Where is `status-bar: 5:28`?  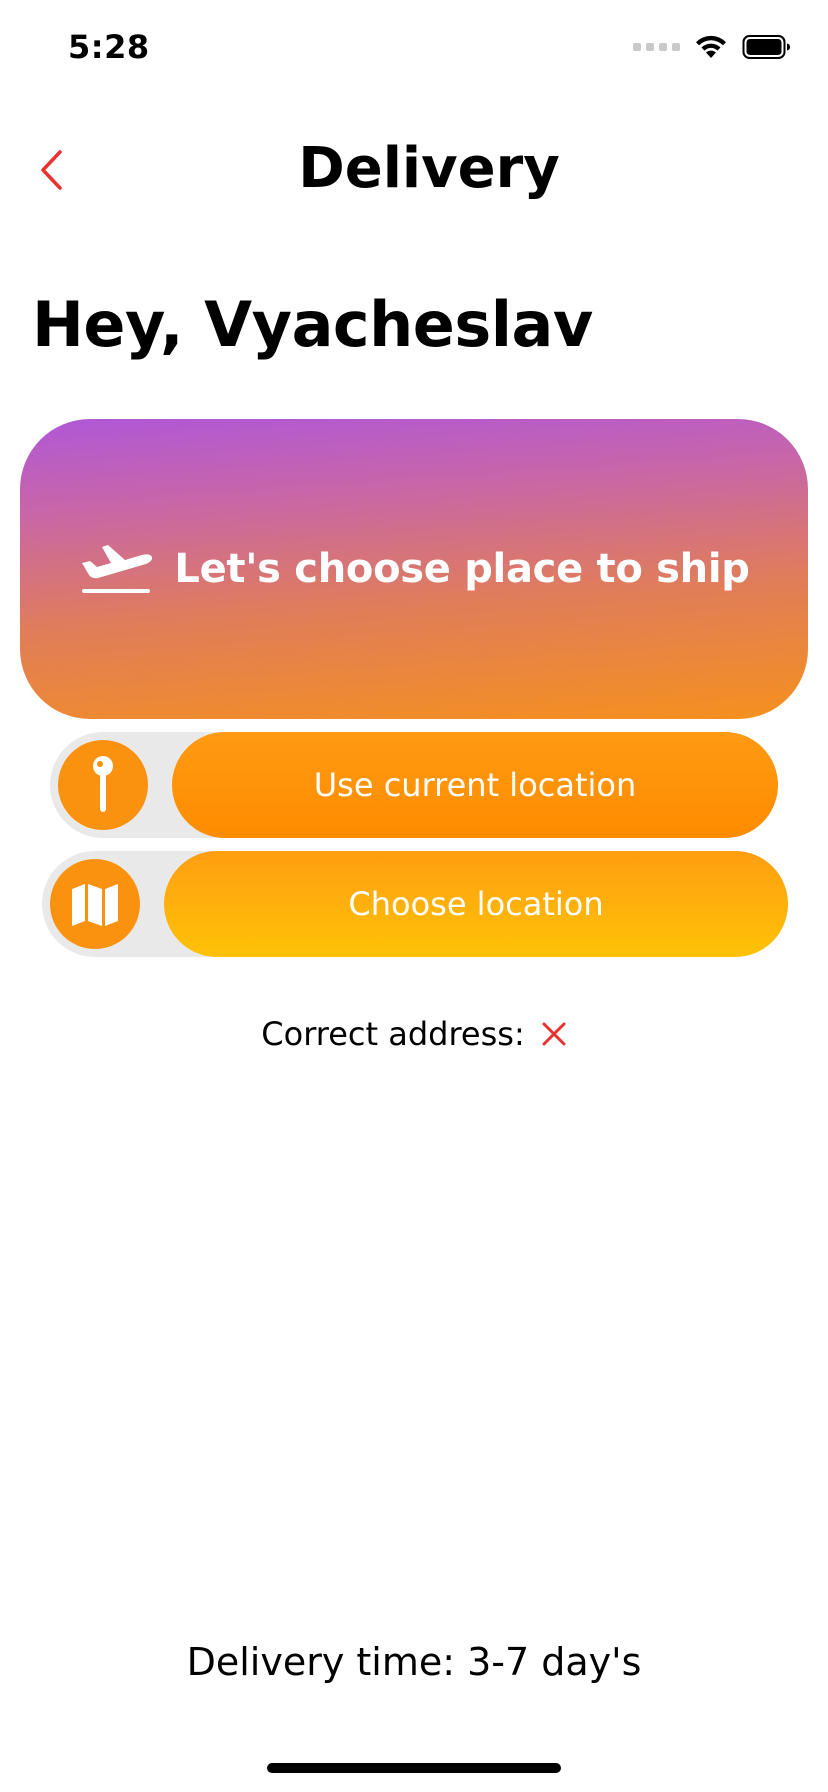
status-bar: 5:28 is located at coordinates (414, 50).